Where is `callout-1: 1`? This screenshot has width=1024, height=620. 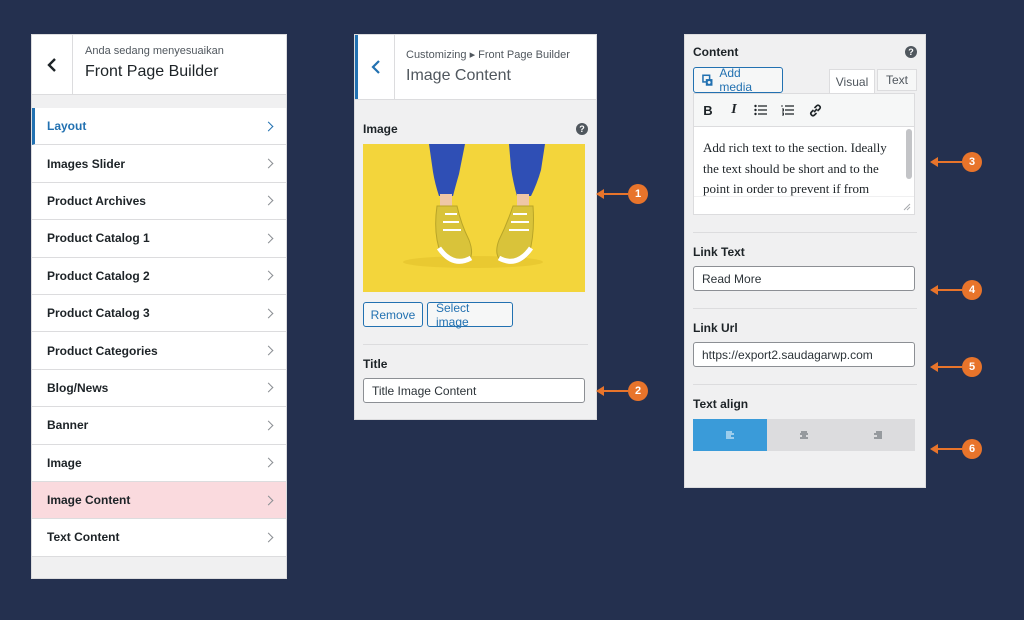
callout-1: 1 is located at coordinates (622, 194).